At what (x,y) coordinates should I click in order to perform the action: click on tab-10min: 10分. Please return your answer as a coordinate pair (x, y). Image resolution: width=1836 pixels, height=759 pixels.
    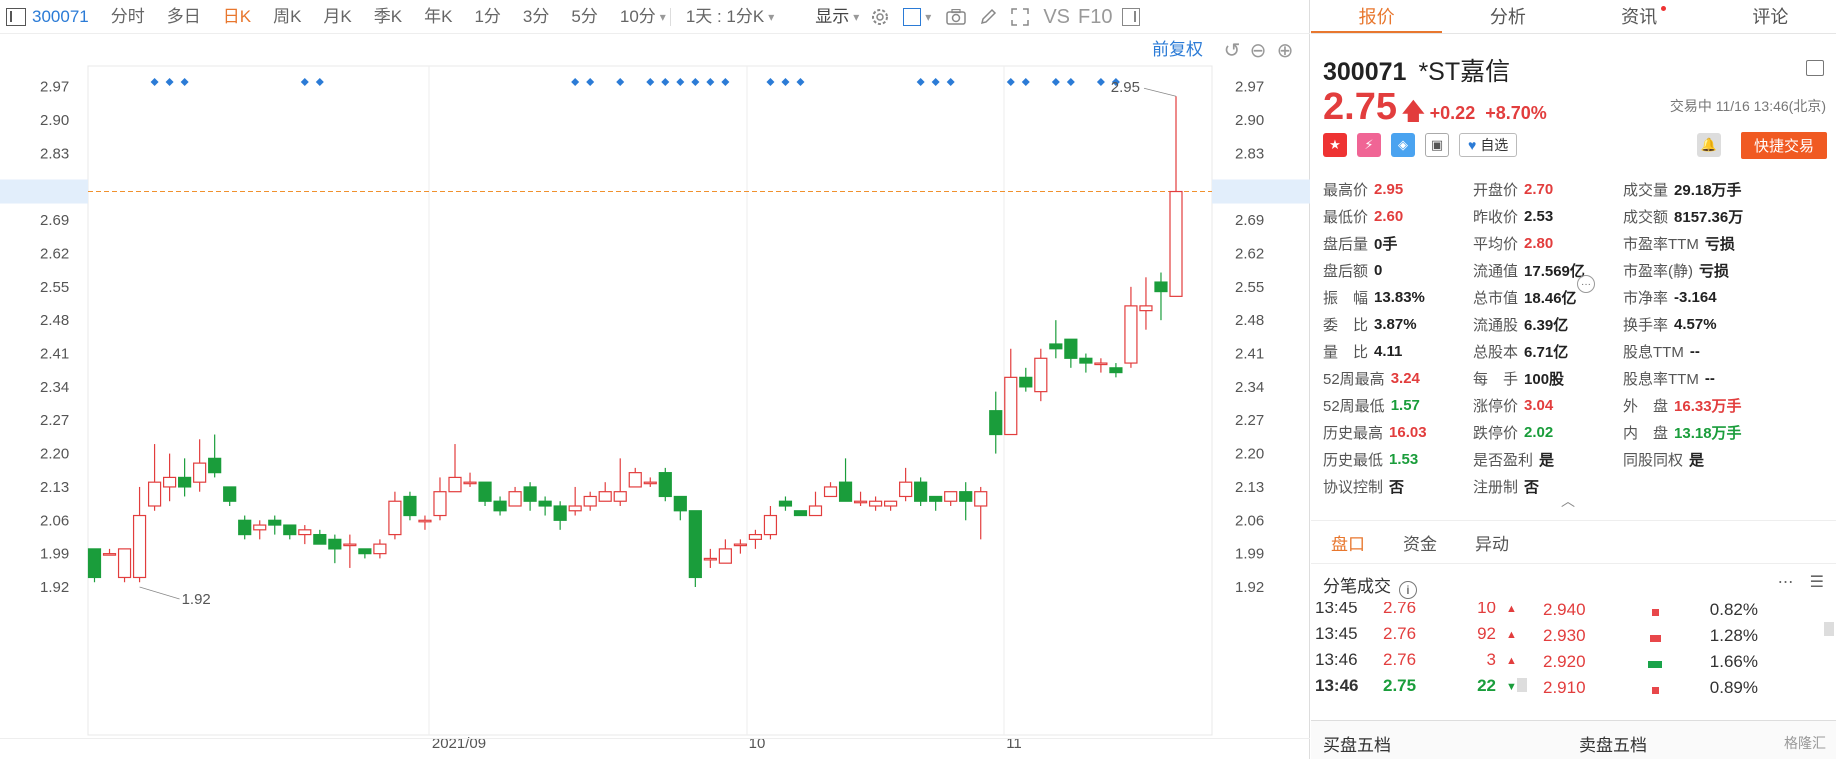
    Looking at the image, I should click on (634, 17).